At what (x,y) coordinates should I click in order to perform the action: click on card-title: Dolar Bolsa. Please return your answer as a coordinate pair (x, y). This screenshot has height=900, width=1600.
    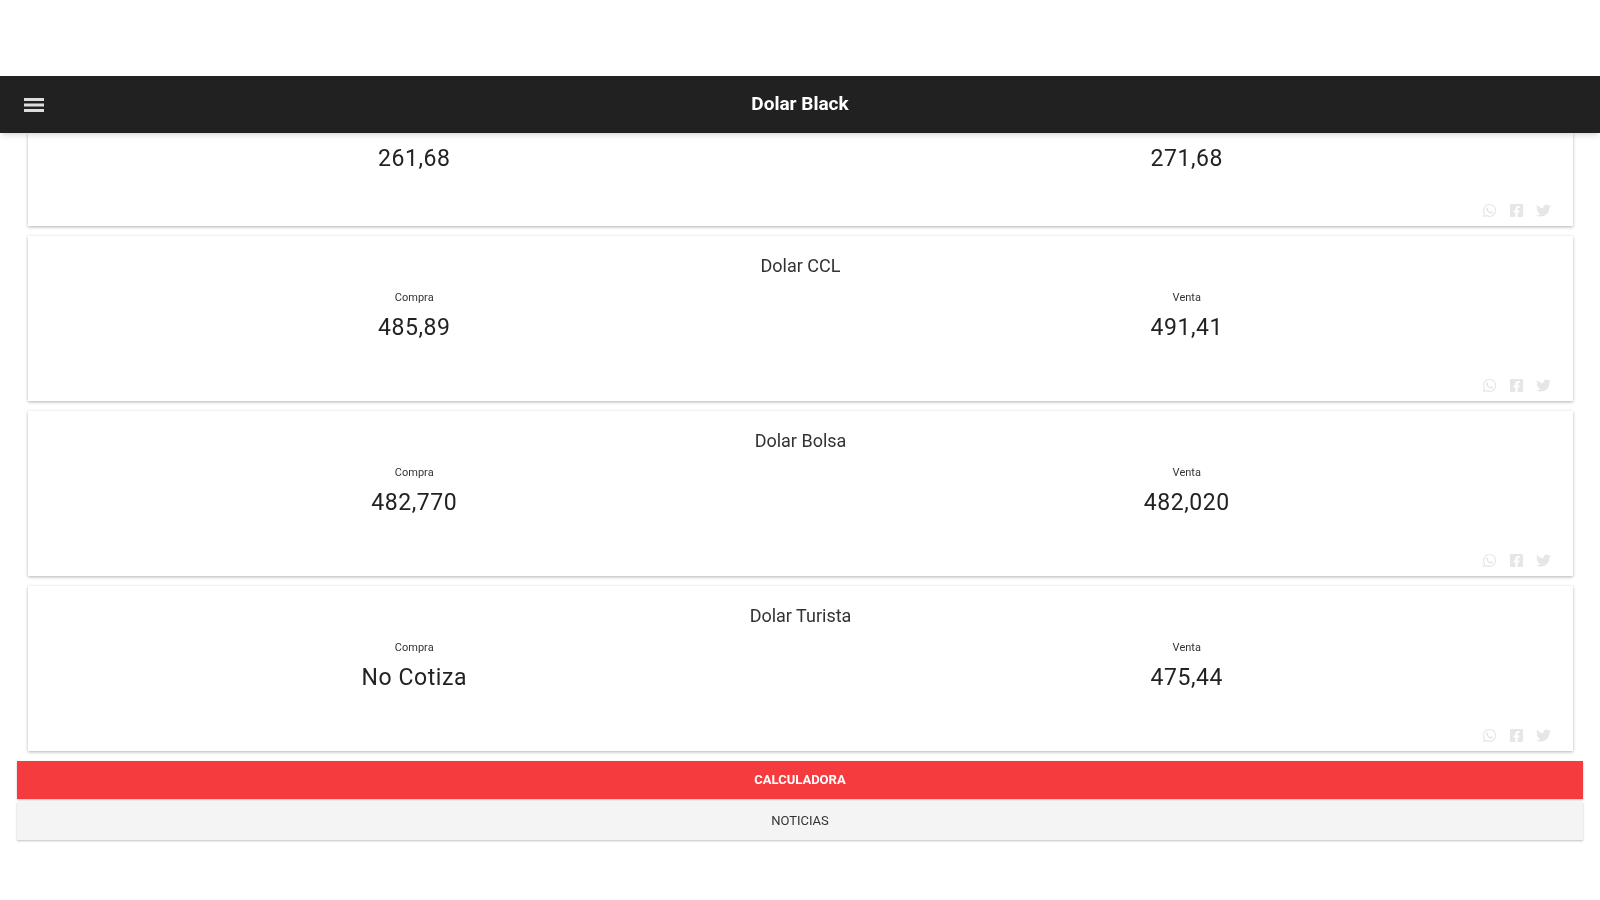
    Looking at the image, I should click on (800, 441).